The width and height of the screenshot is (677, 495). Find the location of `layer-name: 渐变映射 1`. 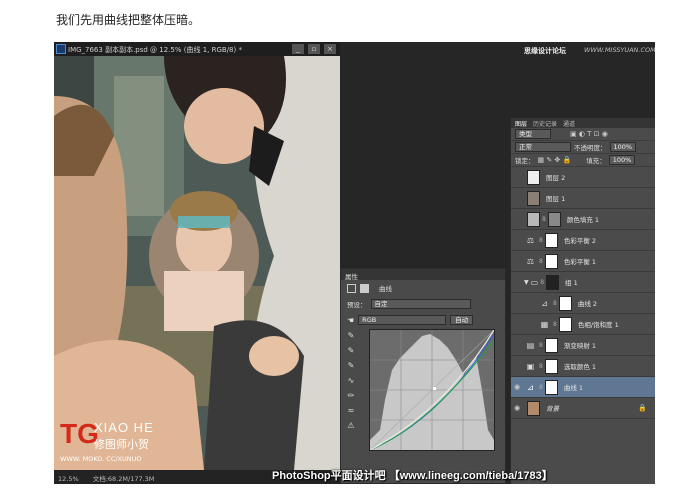

layer-name: 渐变映射 1 is located at coordinates (580, 346).